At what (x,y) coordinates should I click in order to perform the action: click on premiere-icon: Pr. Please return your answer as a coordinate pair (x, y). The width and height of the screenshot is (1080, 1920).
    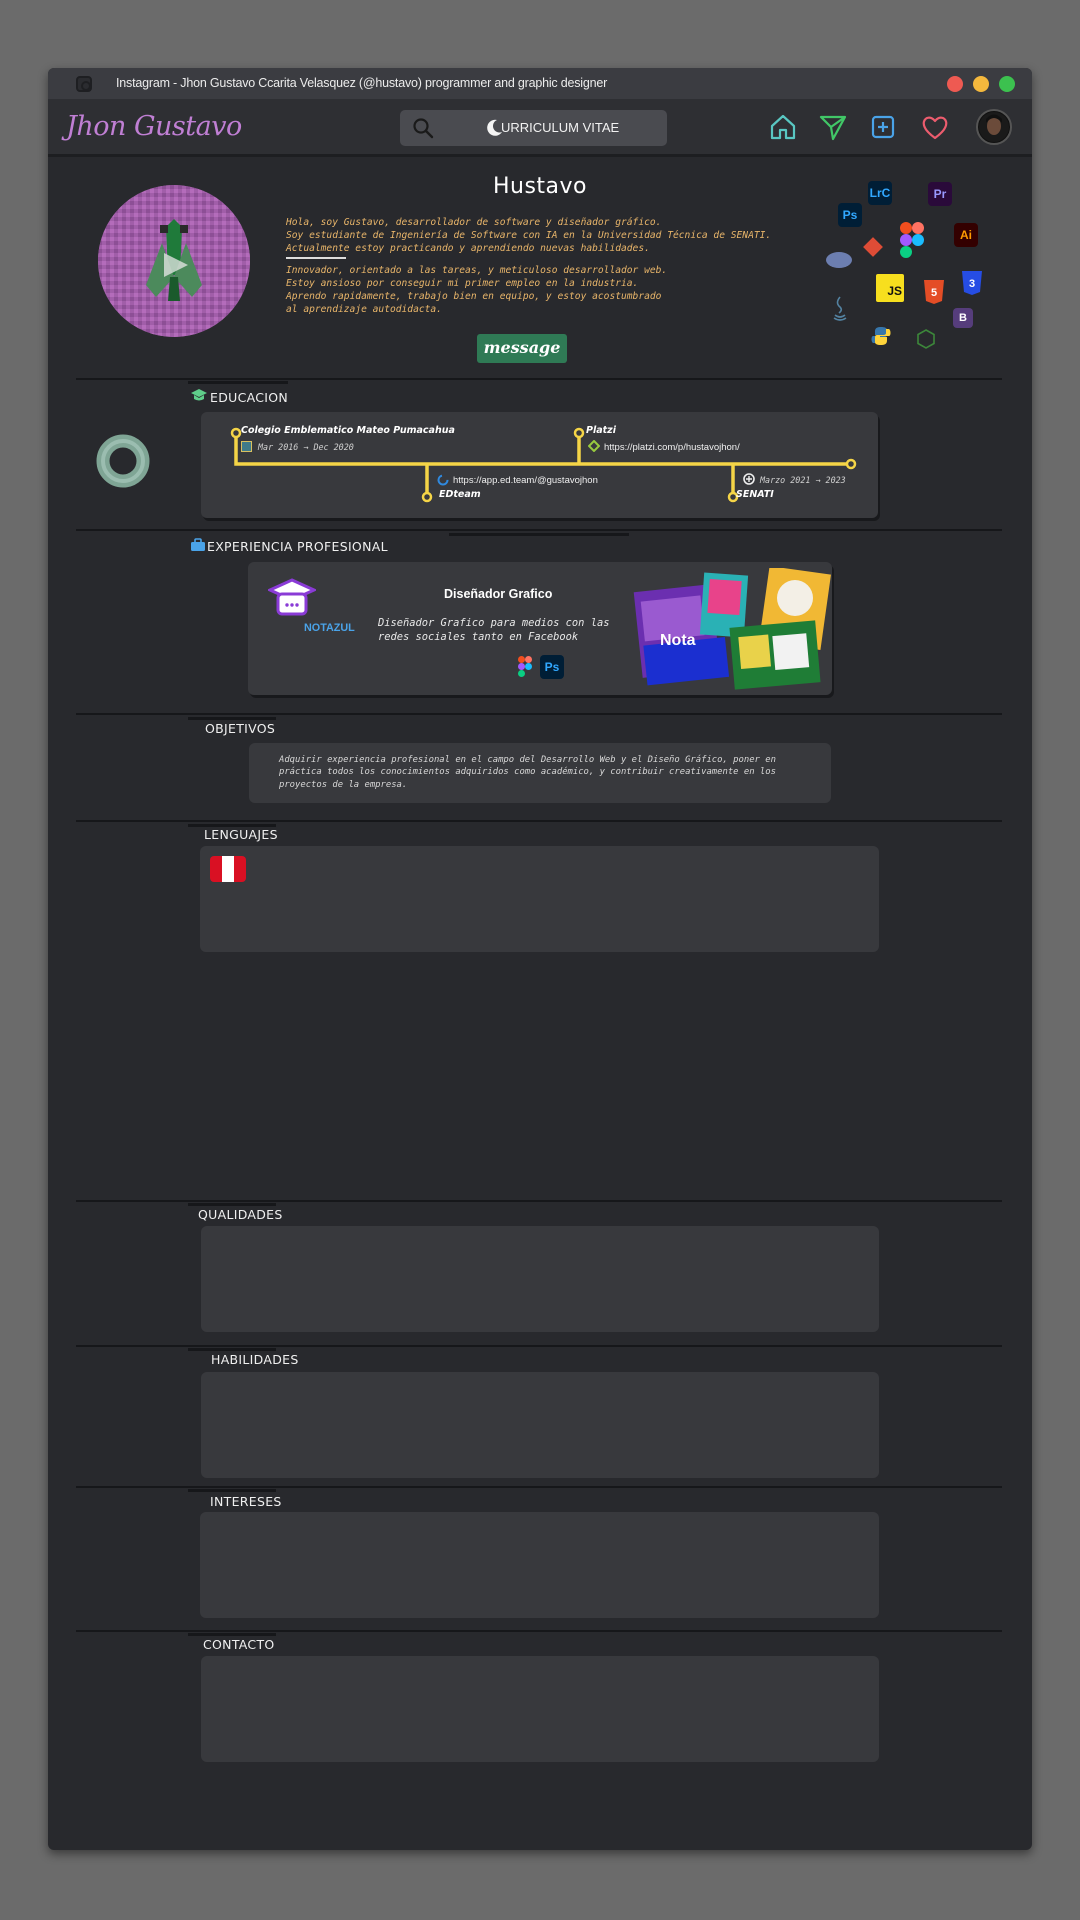
    Looking at the image, I should click on (940, 194).